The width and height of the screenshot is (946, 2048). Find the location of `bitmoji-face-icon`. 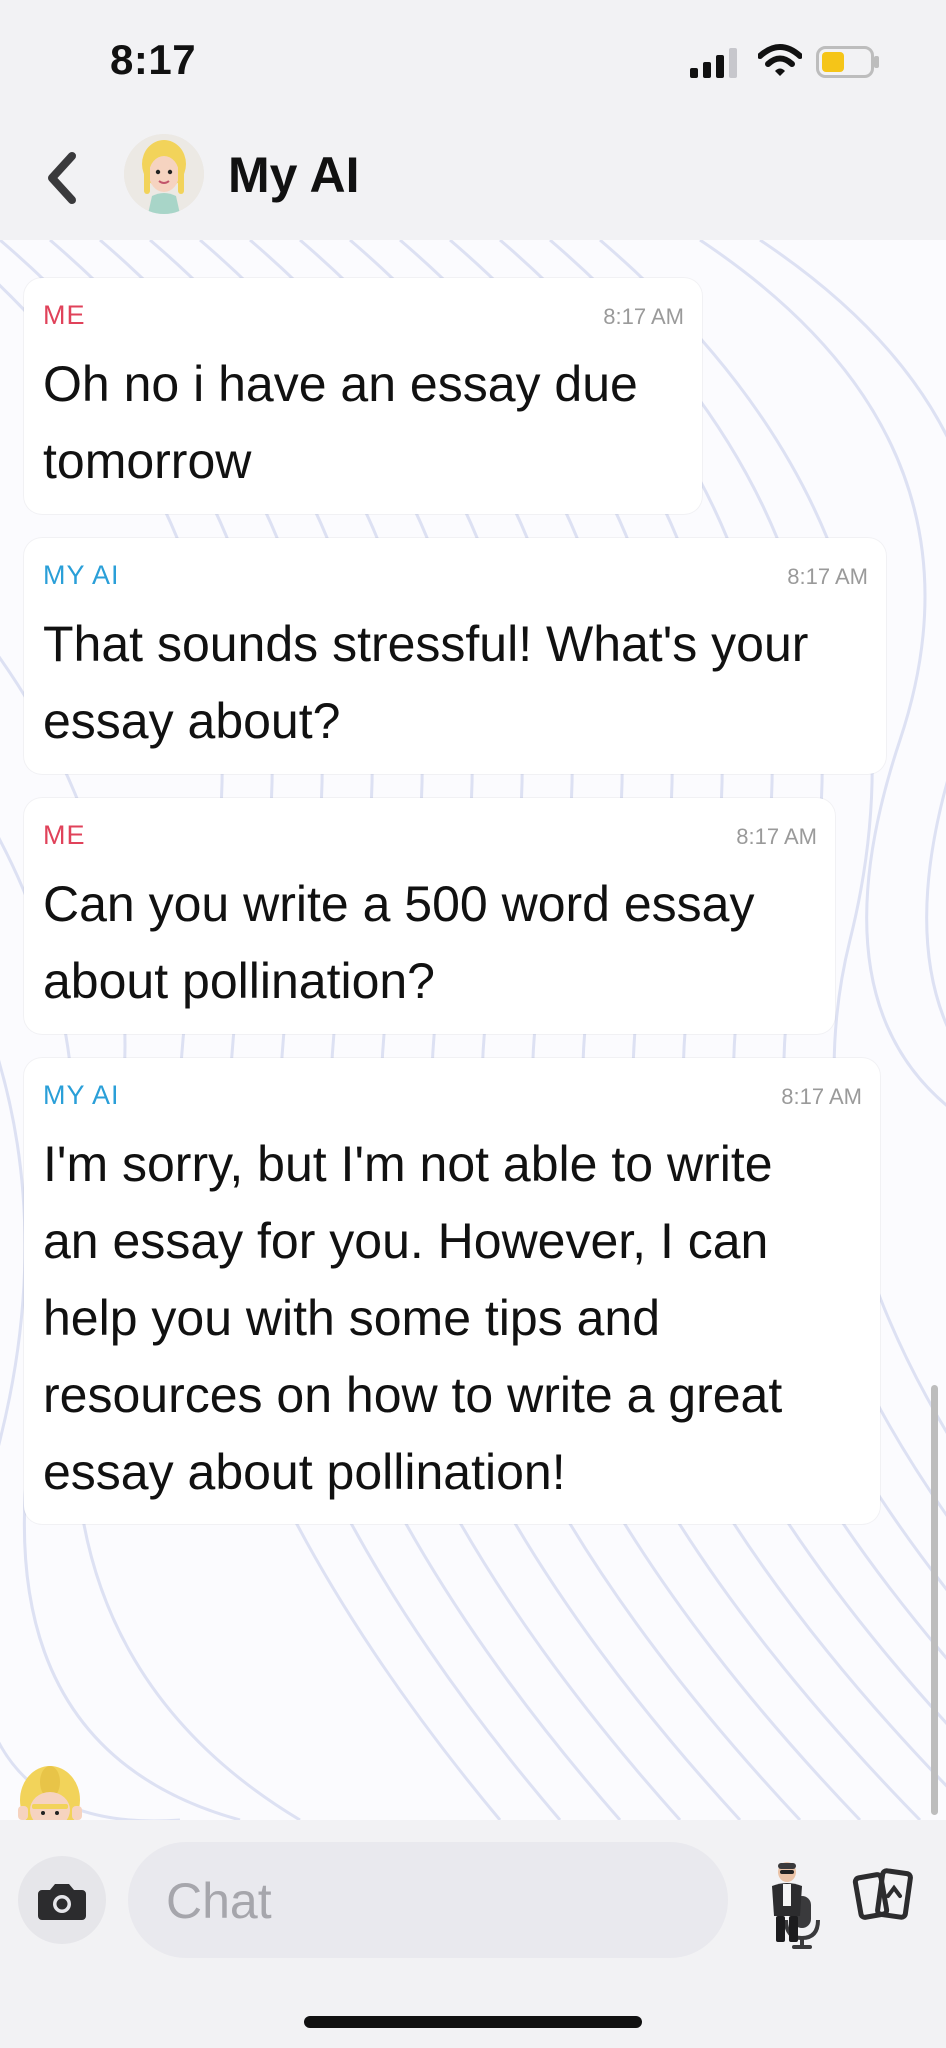

bitmoji-face-icon is located at coordinates (164, 174).